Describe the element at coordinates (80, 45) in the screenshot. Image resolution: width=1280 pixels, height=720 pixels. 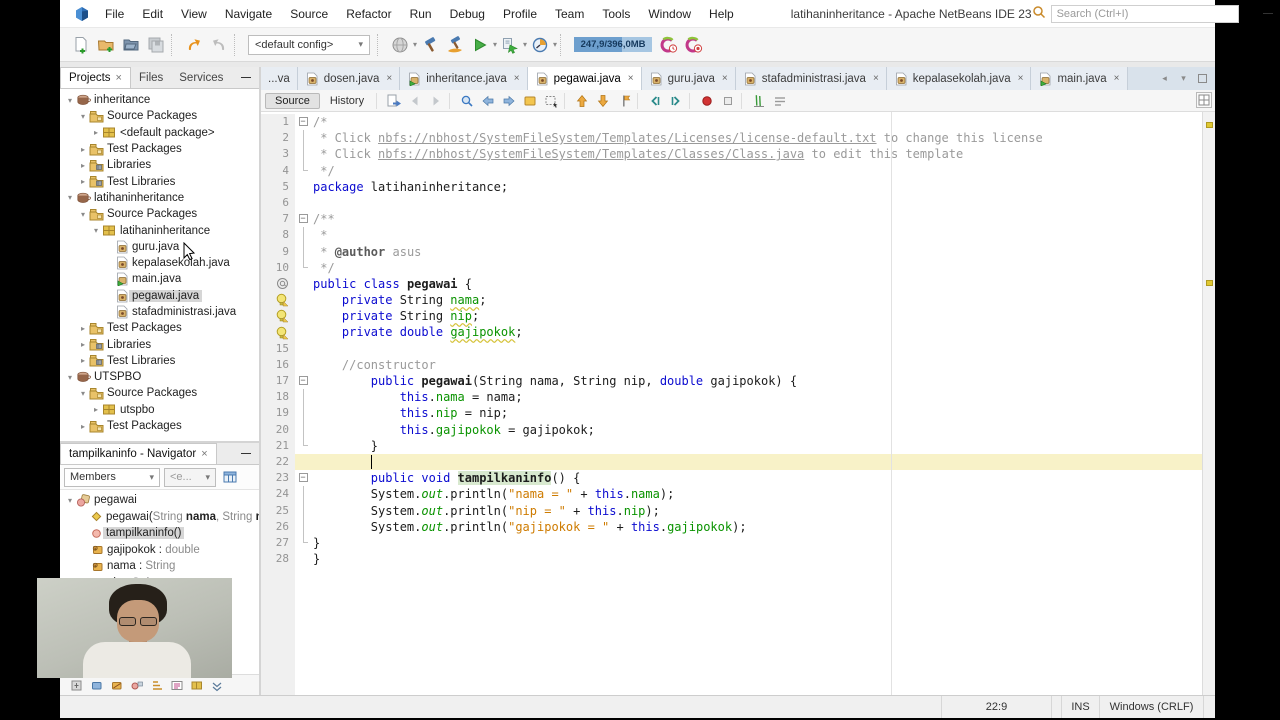
I see `new-file-button` at that location.